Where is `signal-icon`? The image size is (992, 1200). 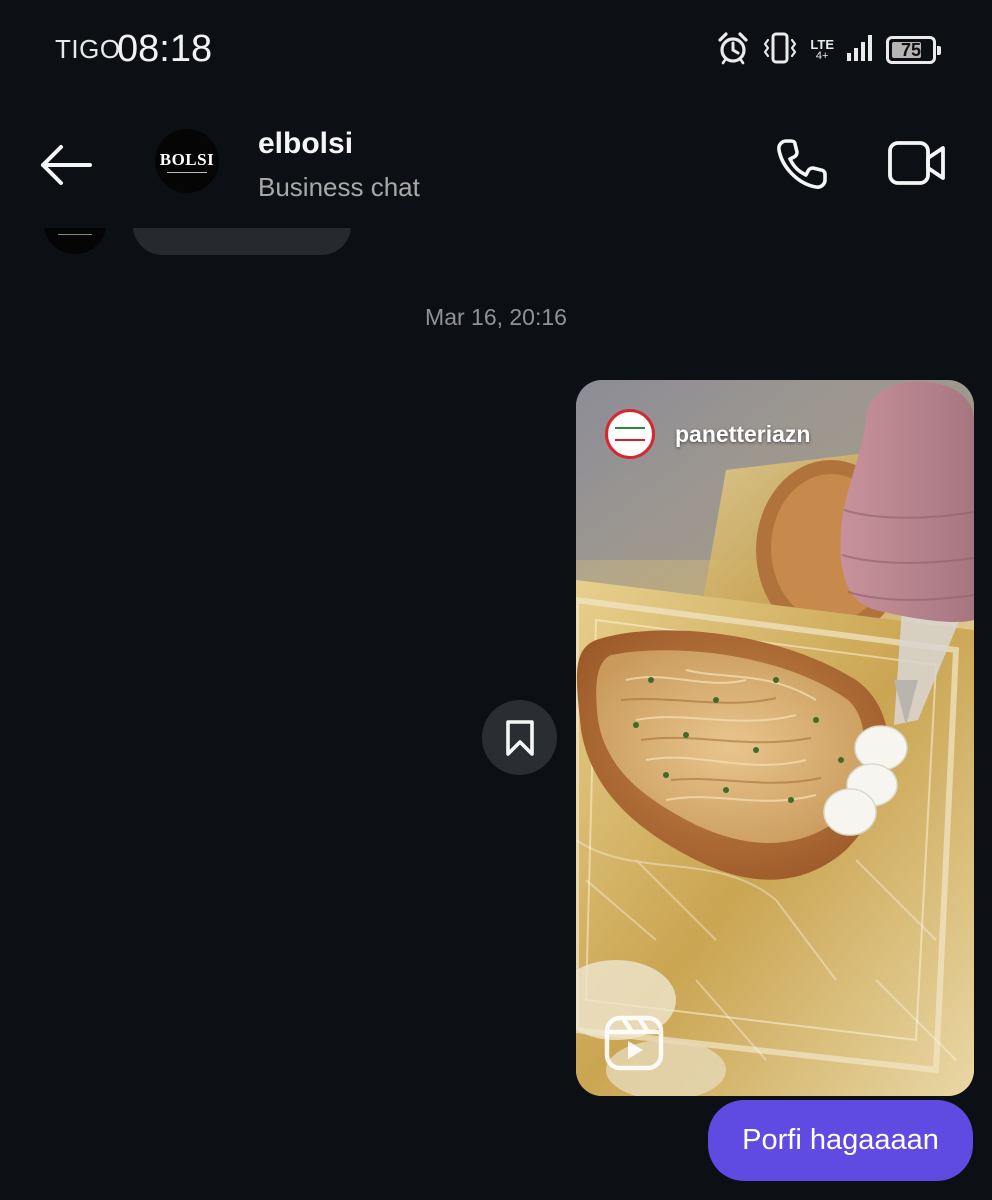
signal-icon is located at coordinates (860, 50).